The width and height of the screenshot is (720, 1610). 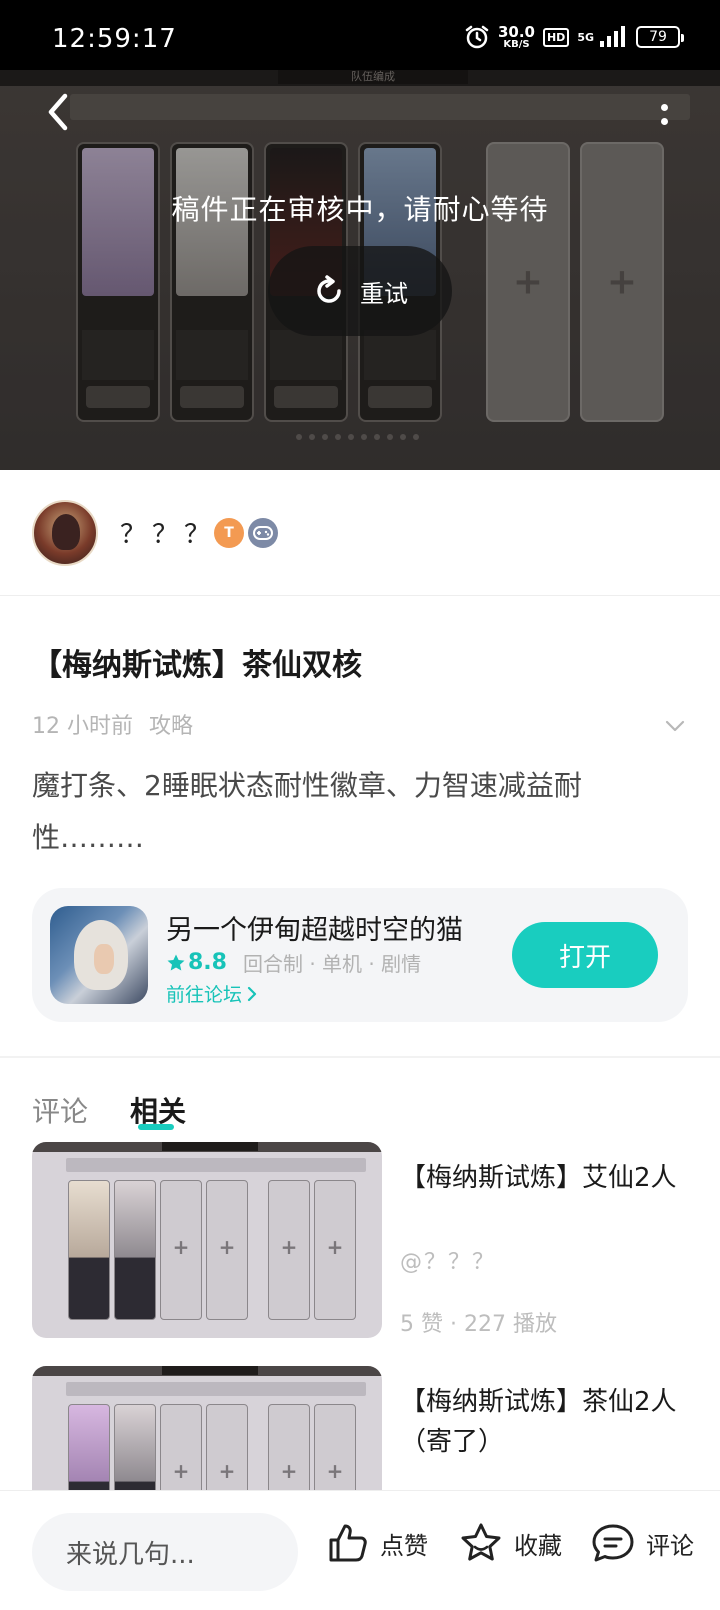 What do you see at coordinates (404, 1545) in the screenshot?
I see `like-label: 点赞` at bounding box center [404, 1545].